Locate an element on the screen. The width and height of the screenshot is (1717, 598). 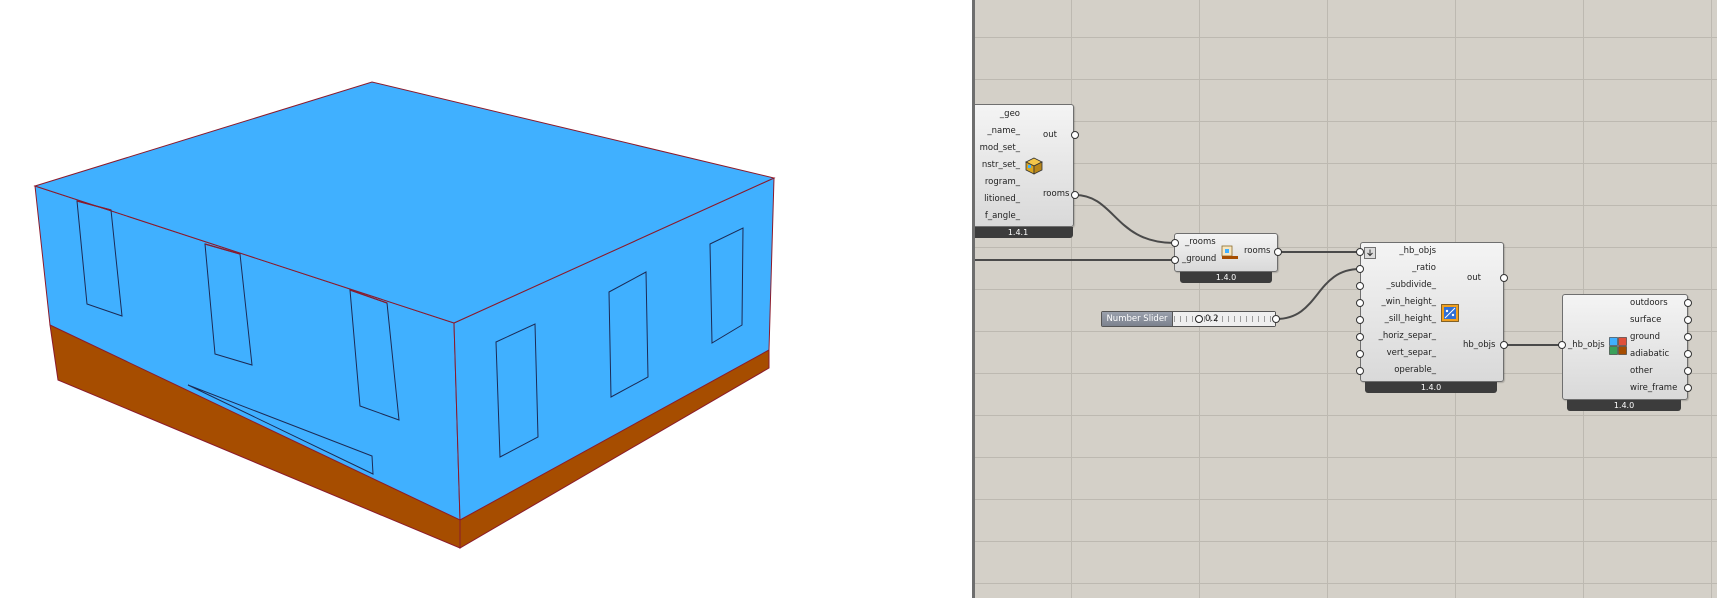
input-subdivide: _subdivide_ is located at coordinates (1399, 285).